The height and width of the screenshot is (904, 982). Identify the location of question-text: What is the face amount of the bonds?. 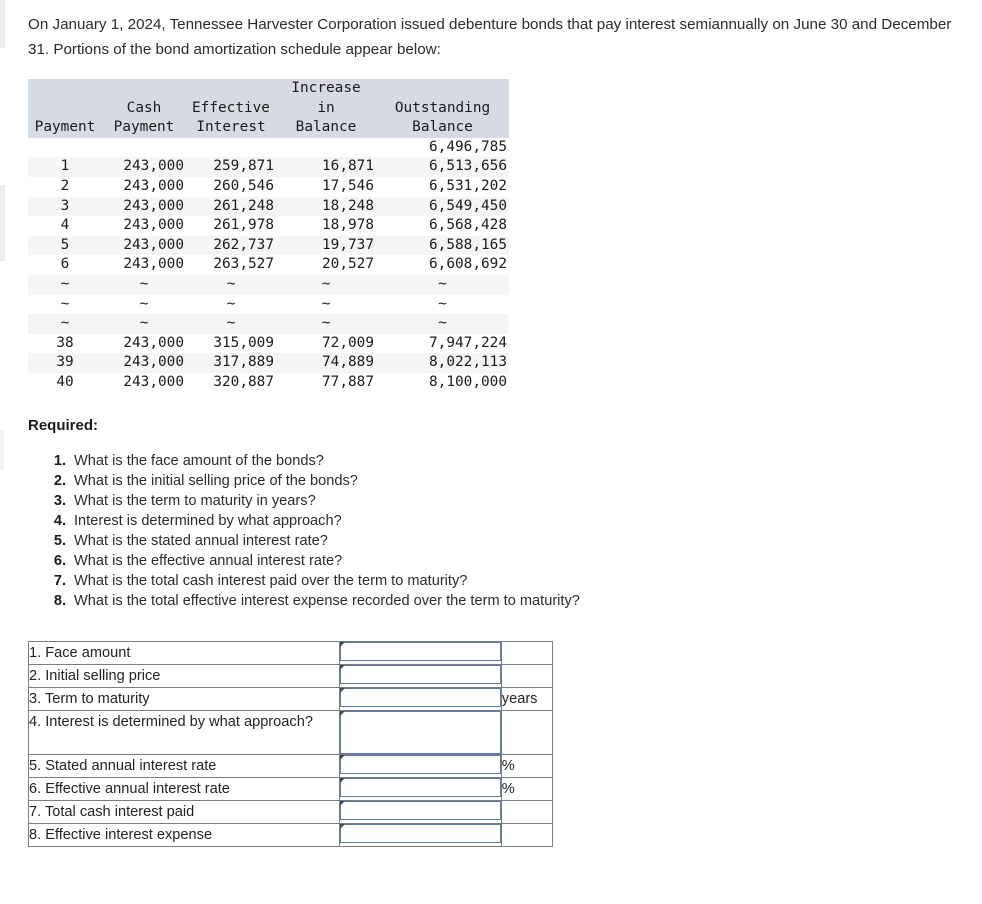
(199, 461).